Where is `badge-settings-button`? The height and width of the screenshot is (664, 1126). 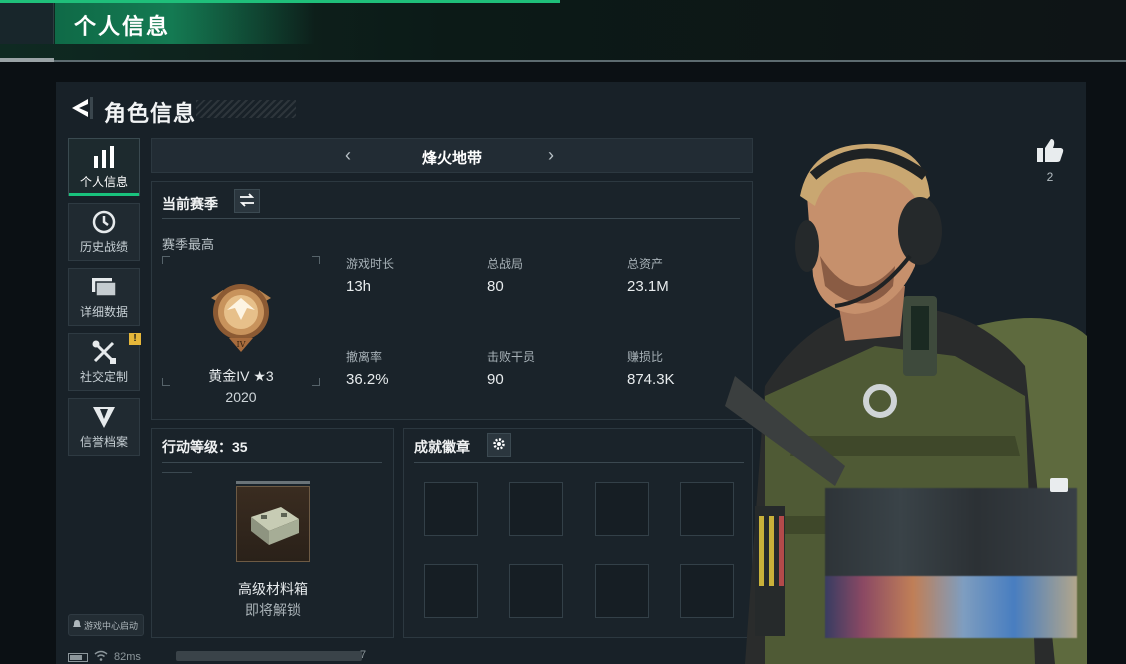 badge-settings-button is located at coordinates (499, 445).